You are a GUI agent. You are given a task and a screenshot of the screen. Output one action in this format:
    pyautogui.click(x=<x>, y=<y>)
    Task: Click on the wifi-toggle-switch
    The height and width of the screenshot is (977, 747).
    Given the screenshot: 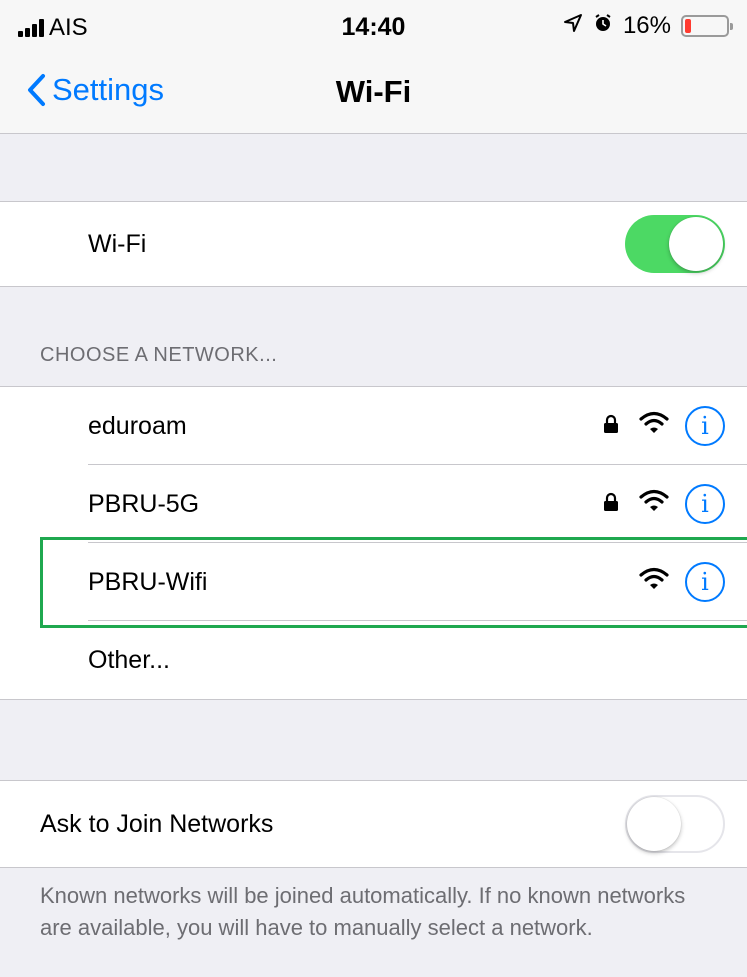 What is the action you would take?
    pyautogui.click(x=675, y=244)
    